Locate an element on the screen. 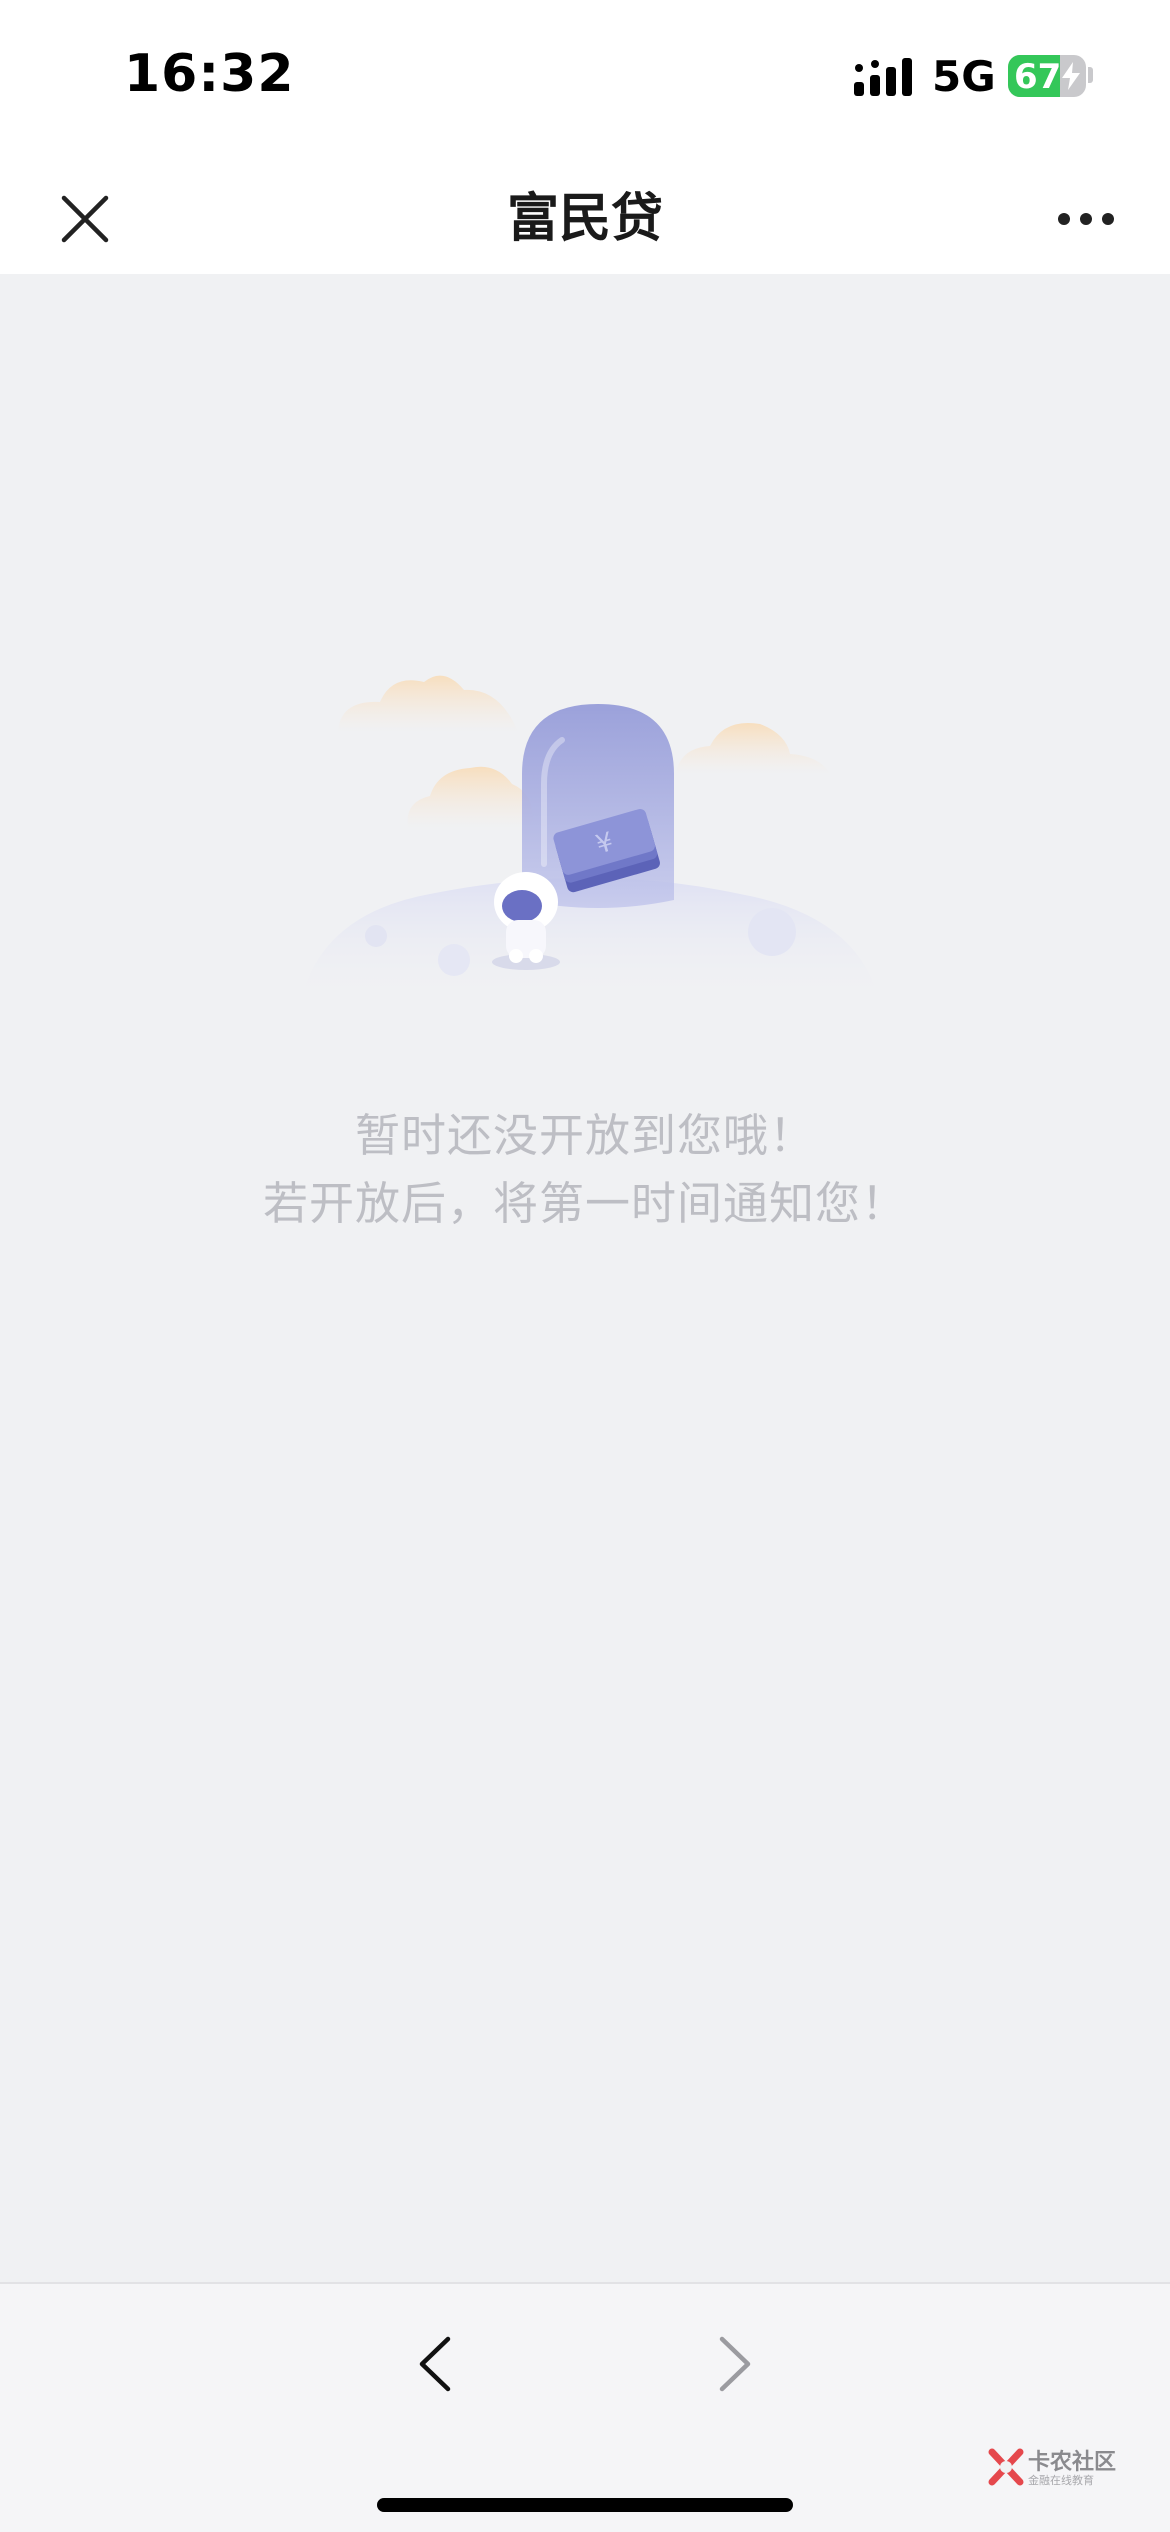 This screenshot has height=2532, width=1170. cloud-middle is located at coordinates (470, 797).